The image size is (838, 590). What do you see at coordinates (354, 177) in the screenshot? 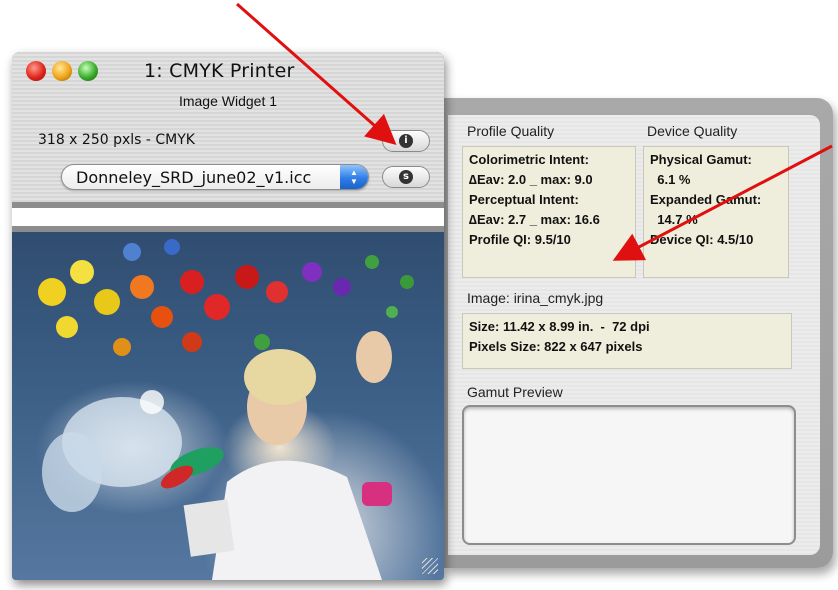
I see `up-down-arrows-icon: ▲ ▼` at bounding box center [354, 177].